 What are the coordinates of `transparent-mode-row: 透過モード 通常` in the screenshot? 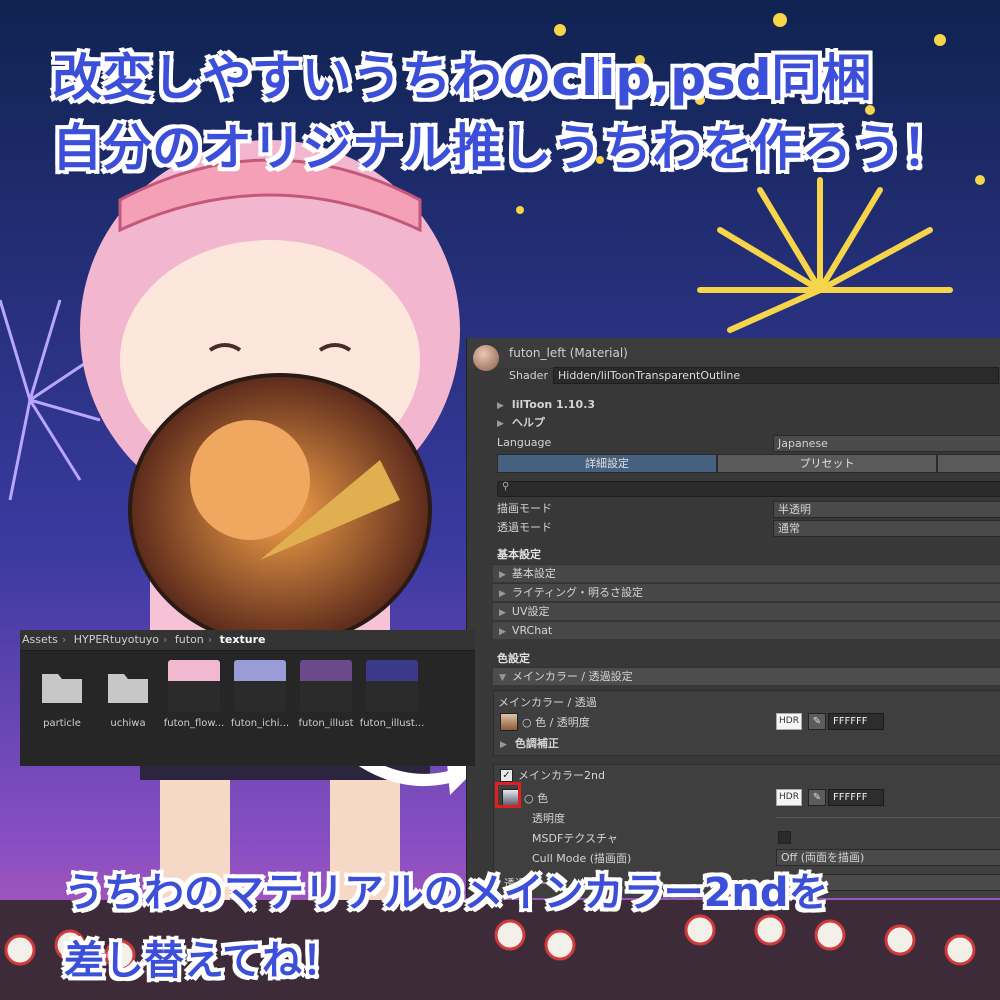 It's located at (733, 528).